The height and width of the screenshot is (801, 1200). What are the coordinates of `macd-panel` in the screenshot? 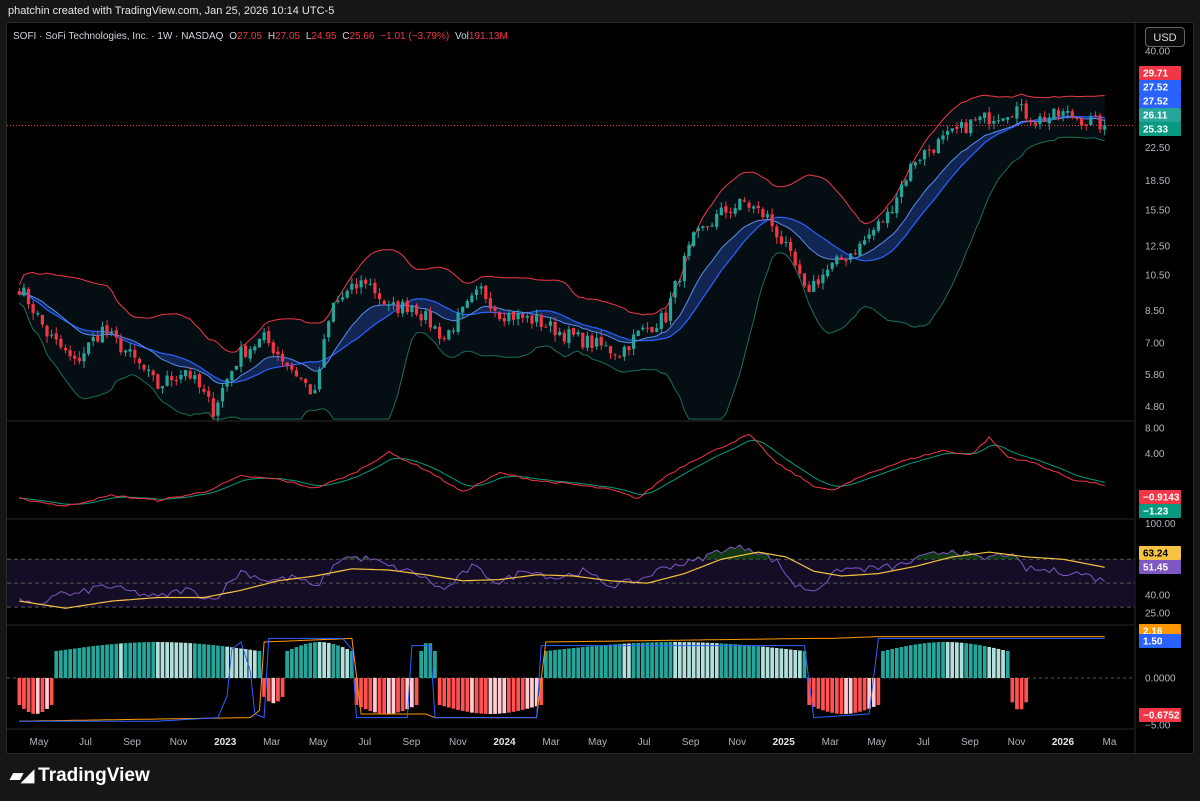 It's located at (562, 470).